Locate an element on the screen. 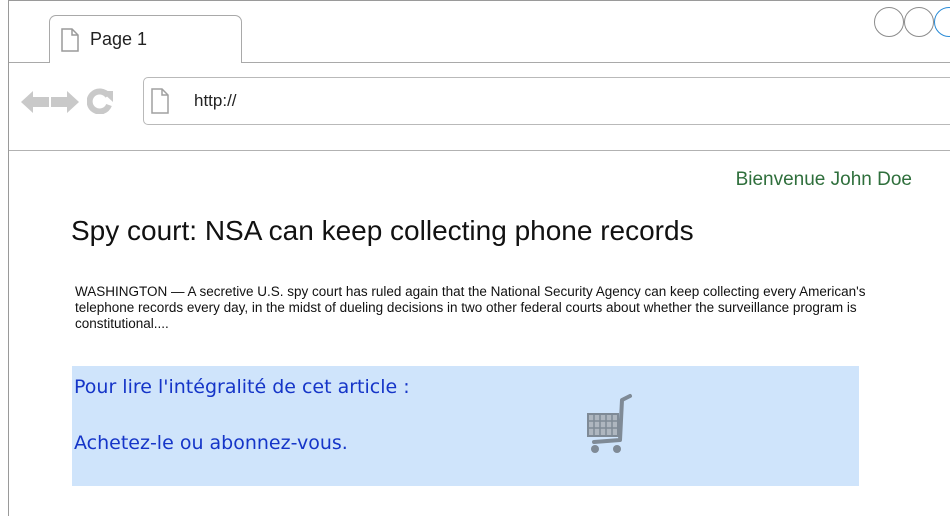 Image resolution: width=950 pixels, height=517 pixels. window-controls is located at coordinates (890, 23).